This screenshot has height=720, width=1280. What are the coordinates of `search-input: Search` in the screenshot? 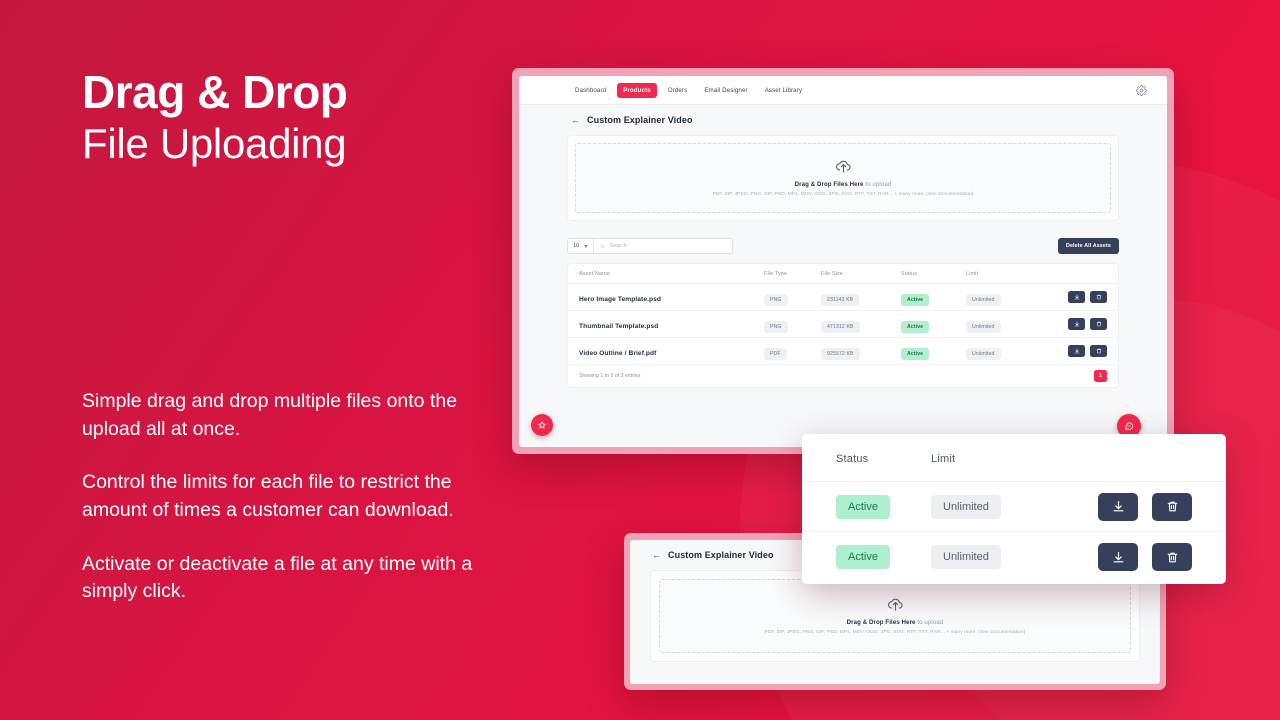 It's located at (663, 246).